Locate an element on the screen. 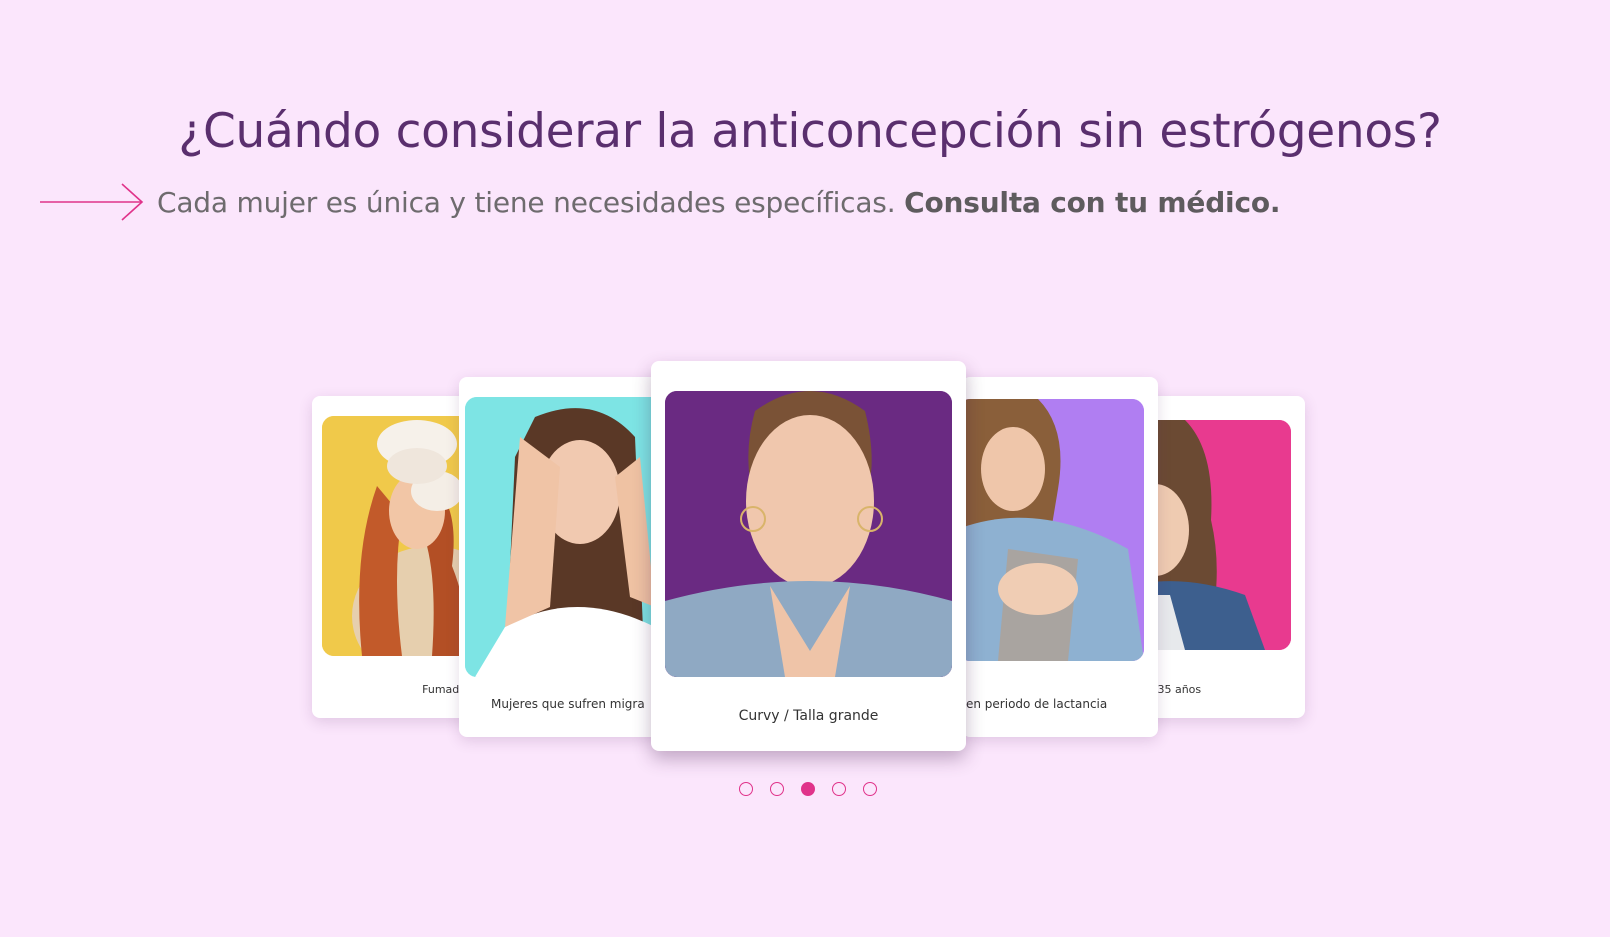 This screenshot has width=1610, height=937. smoking-woman-photo is located at coordinates (401, 536).